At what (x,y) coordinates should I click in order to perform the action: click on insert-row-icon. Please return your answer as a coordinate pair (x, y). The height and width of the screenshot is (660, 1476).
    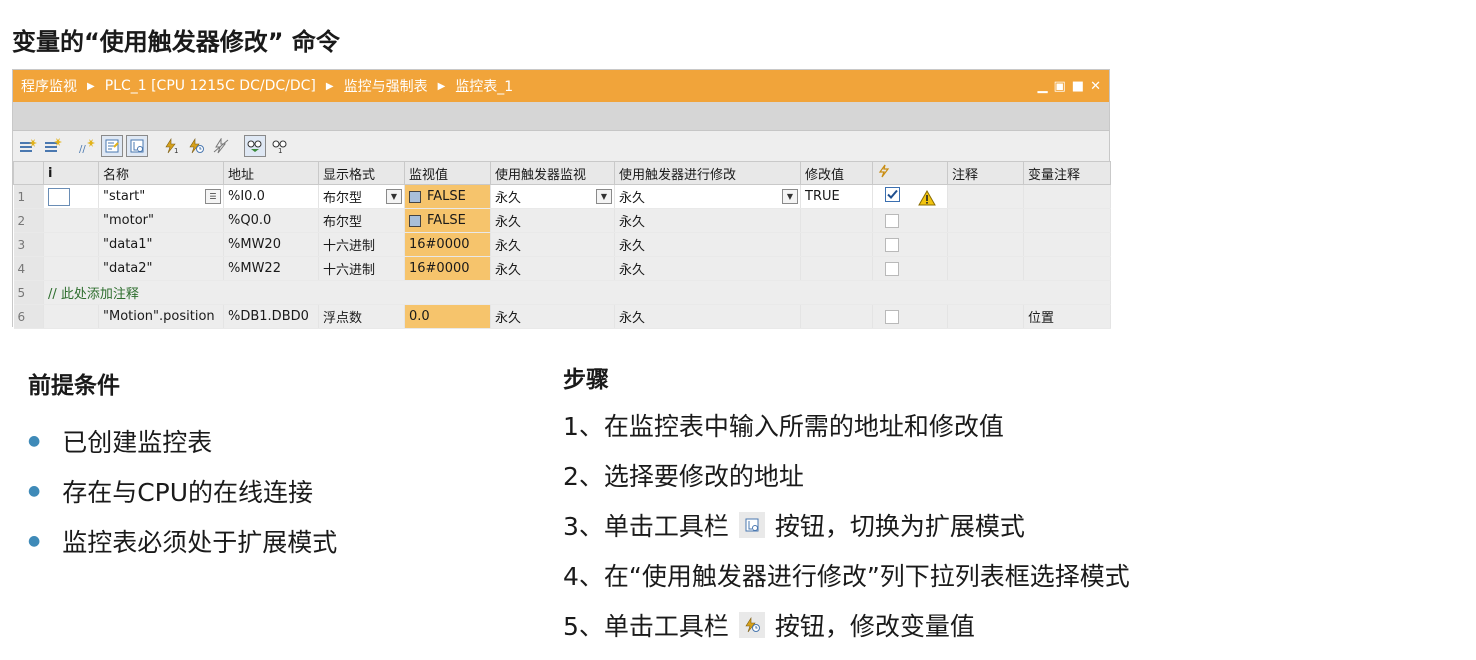
    Looking at the image, I should click on (28, 146).